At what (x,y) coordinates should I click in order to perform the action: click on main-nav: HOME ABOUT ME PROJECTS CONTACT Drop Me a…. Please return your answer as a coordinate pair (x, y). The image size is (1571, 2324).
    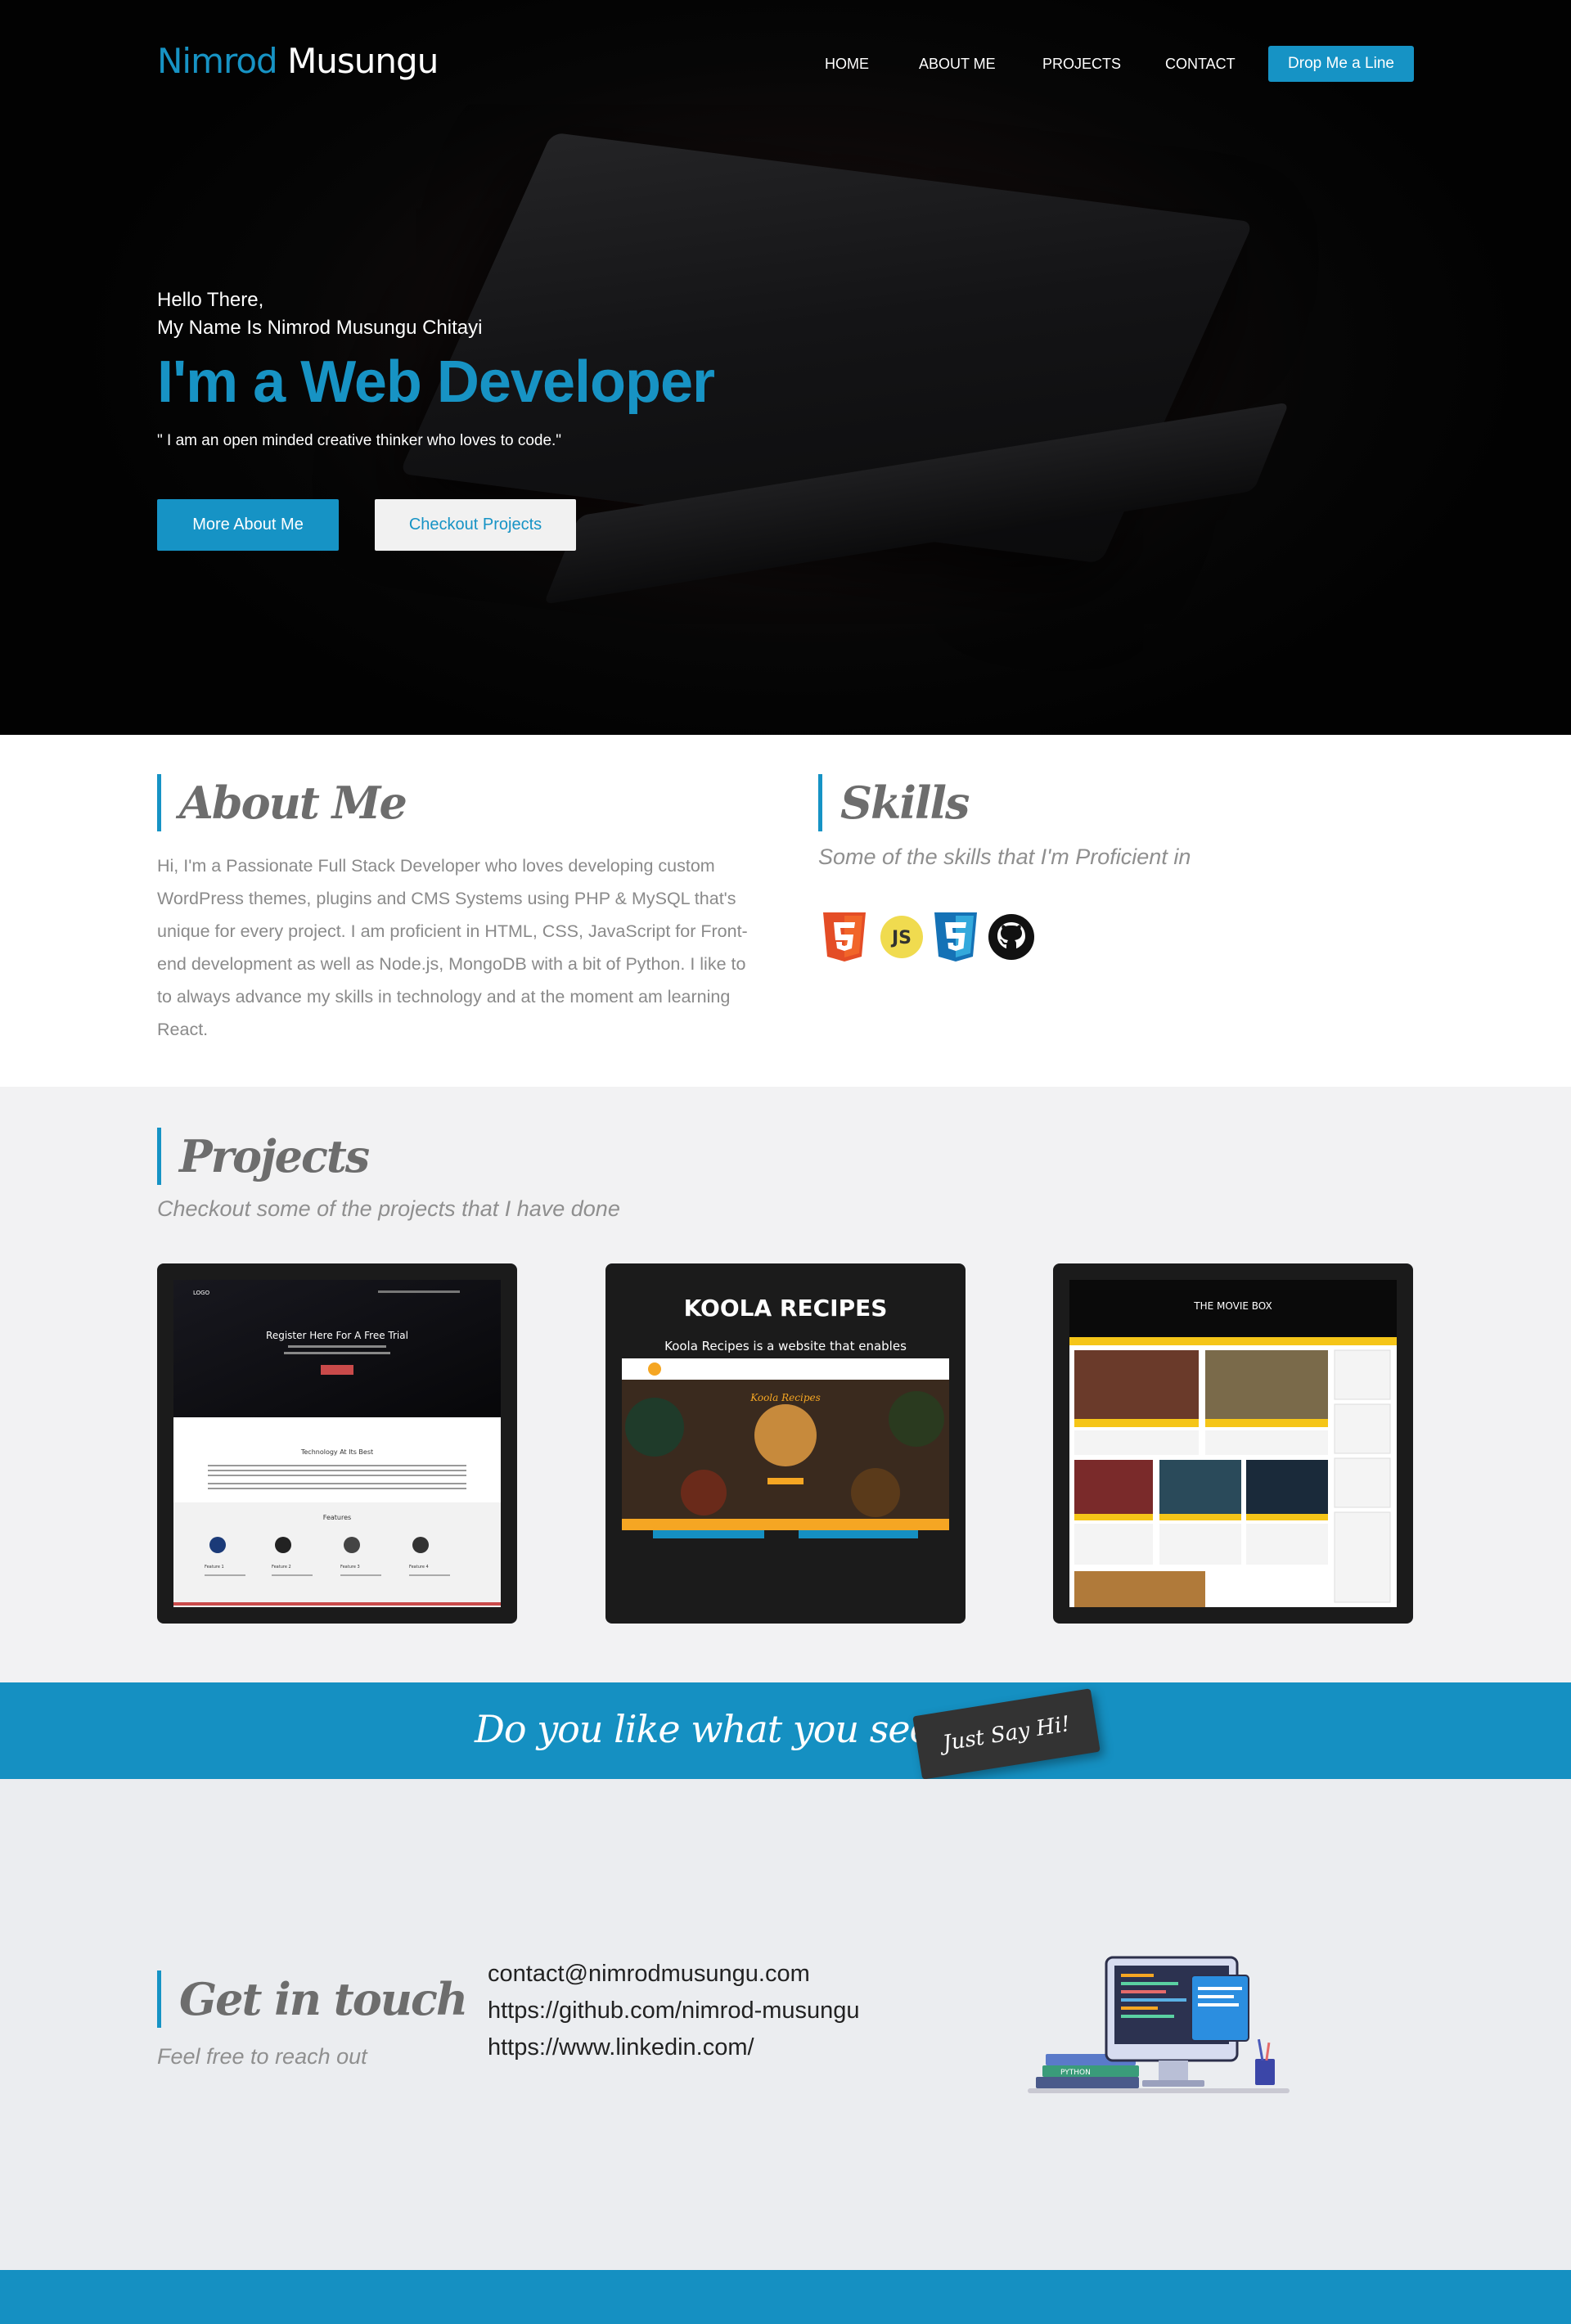
    Looking at the image, I should click on (785, 64).